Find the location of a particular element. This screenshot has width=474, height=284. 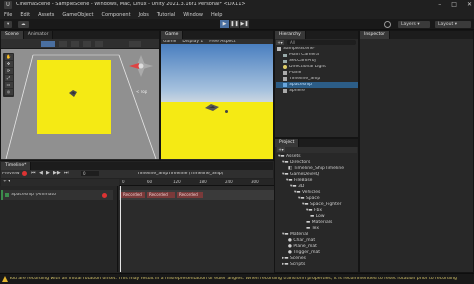

play-button: ▶ is located at coordinates (224, 24).